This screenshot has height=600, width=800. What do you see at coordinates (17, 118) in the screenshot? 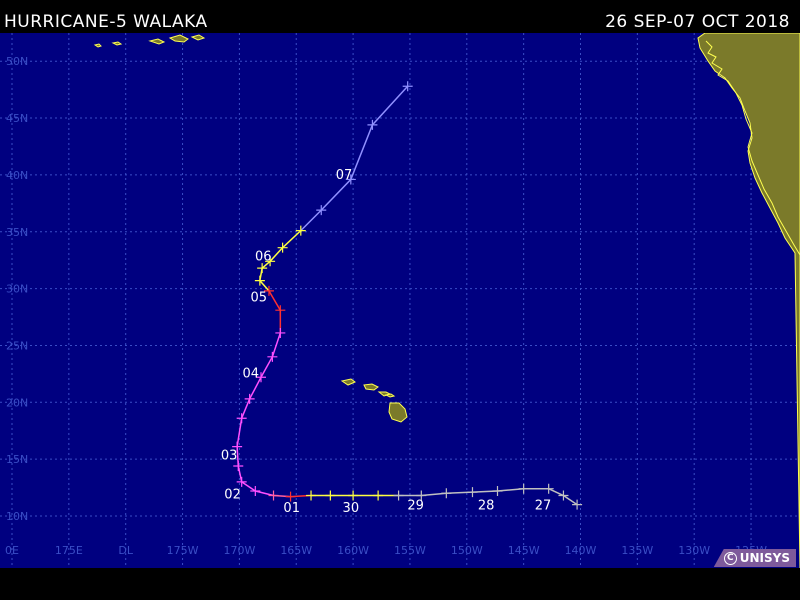
I see `lat-label: 45N` at bounding box center [17, 118].